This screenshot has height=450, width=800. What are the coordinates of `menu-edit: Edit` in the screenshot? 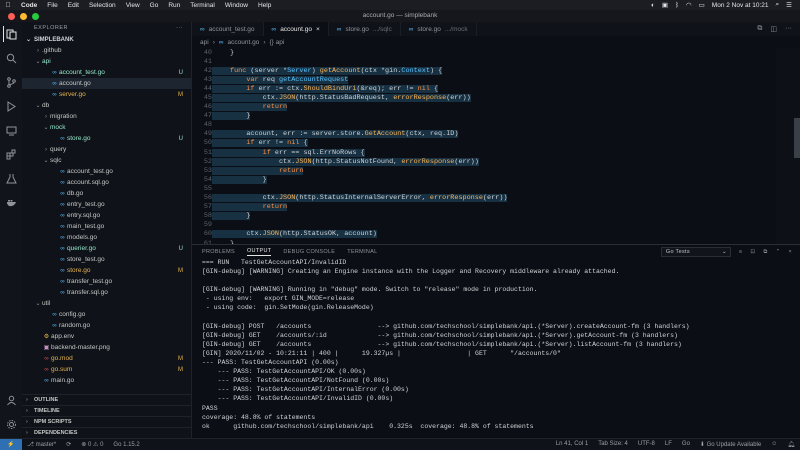 It's located at (73, 5).